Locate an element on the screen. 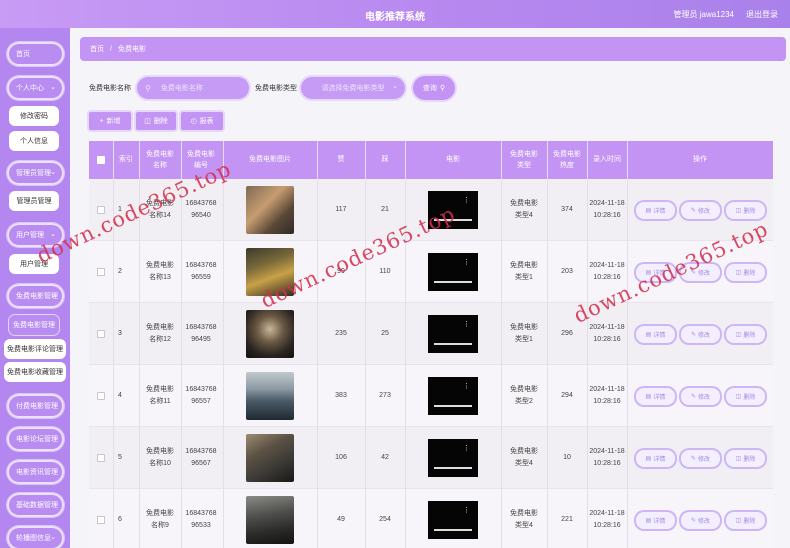 The height and width of the screenshot is (548, 790). movie-name-input: ⚲ 免费电影名称 is located at coordinates (193, 88).